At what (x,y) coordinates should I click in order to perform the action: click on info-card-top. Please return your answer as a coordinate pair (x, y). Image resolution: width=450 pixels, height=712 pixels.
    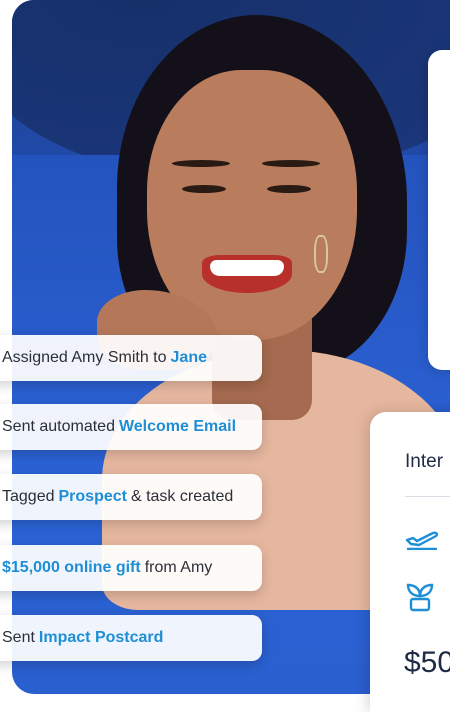
    Looking at the image, I should click on (439, 210).